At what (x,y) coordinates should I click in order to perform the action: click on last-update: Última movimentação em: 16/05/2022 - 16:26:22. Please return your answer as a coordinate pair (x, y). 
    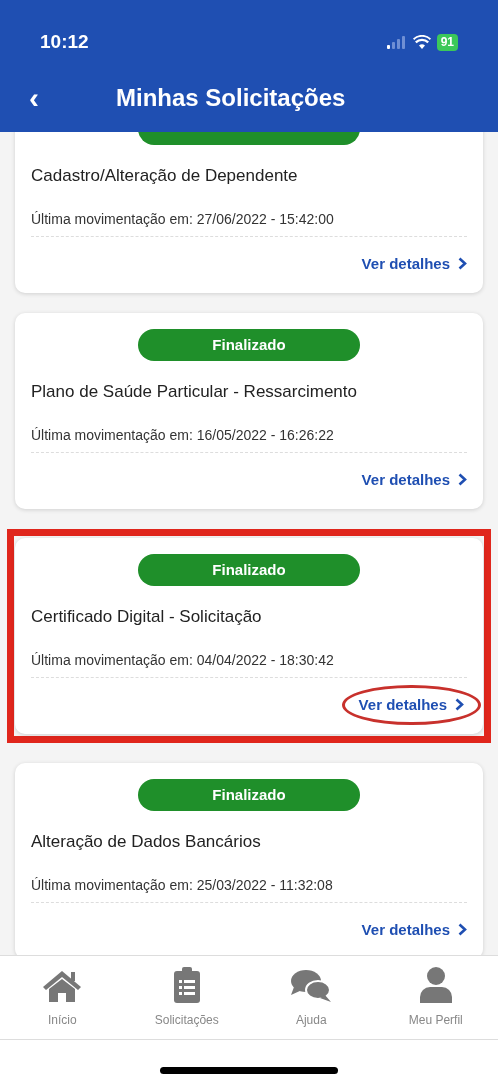
    Looking at the image, I should click on (249, 438).